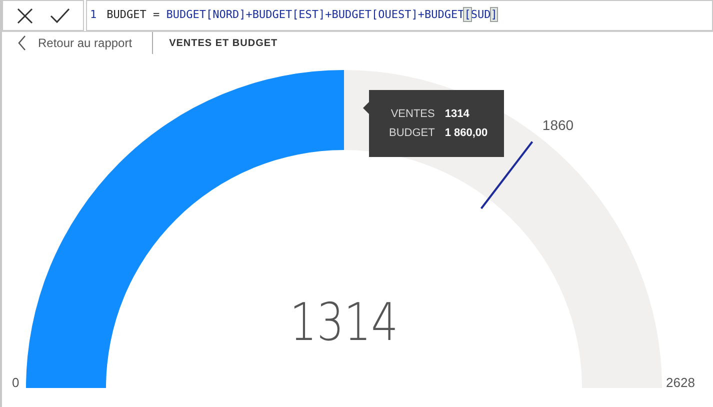  Describe the element at coordinates (412, 114) in the screenshot. I see `tooltip-label: VENTES` at that location.